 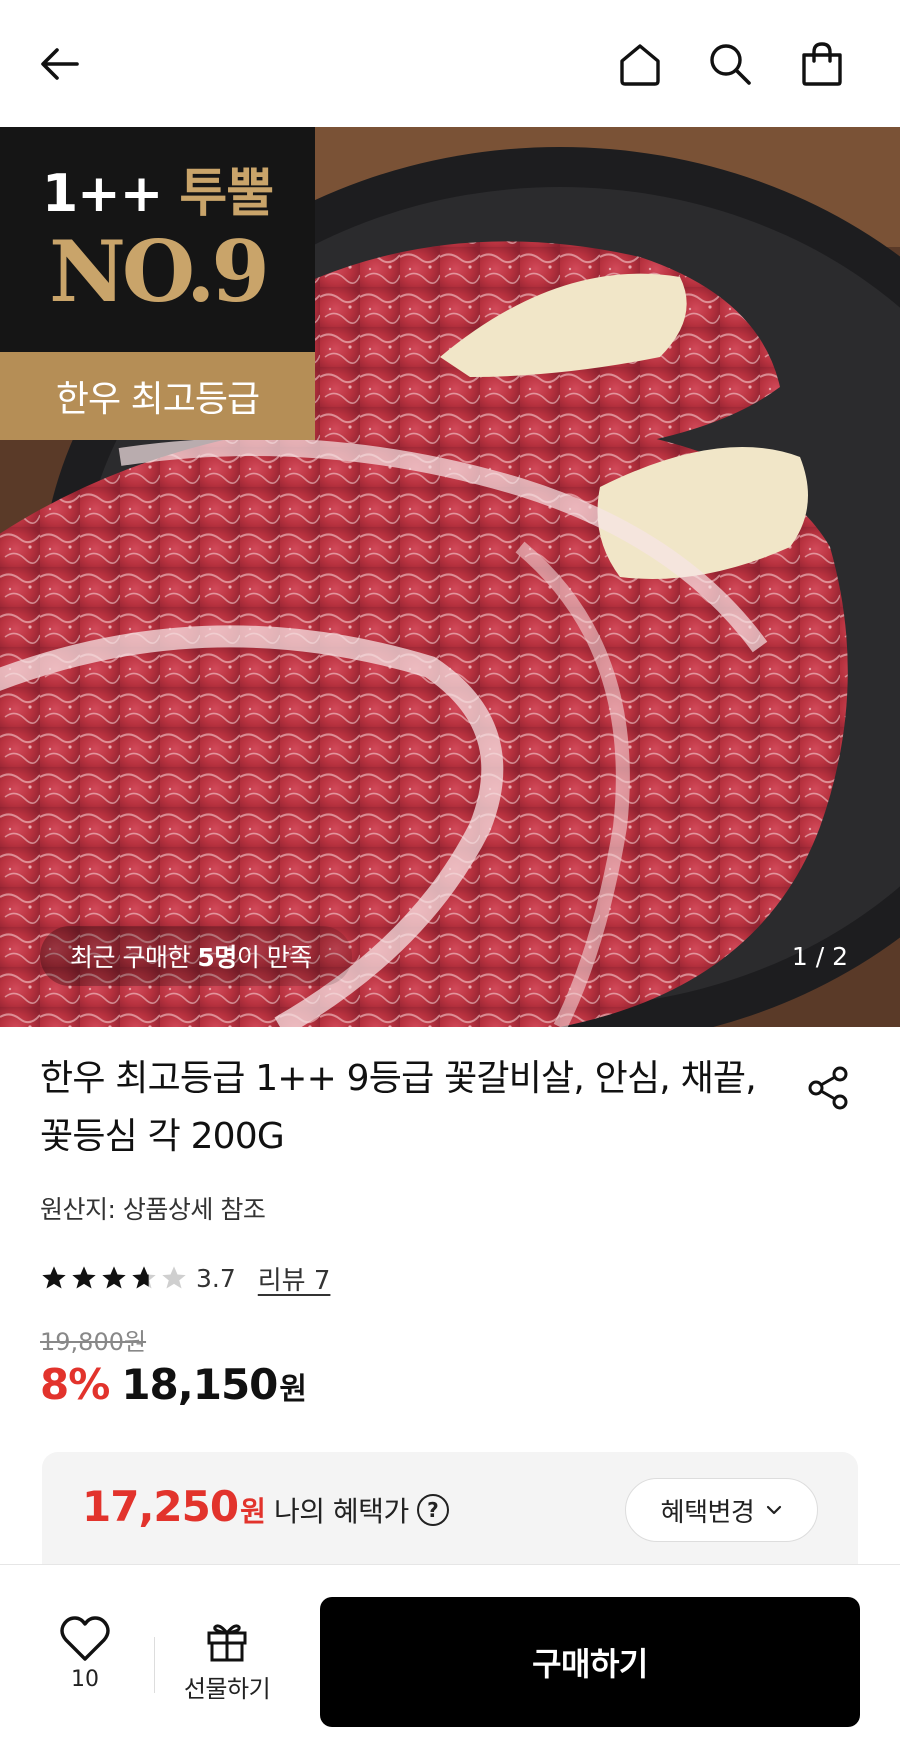 What do you see at coordinates (216, 1278) in the screenshot?
I see `rating-value: 3.7` at bounding box center [216, 1278].